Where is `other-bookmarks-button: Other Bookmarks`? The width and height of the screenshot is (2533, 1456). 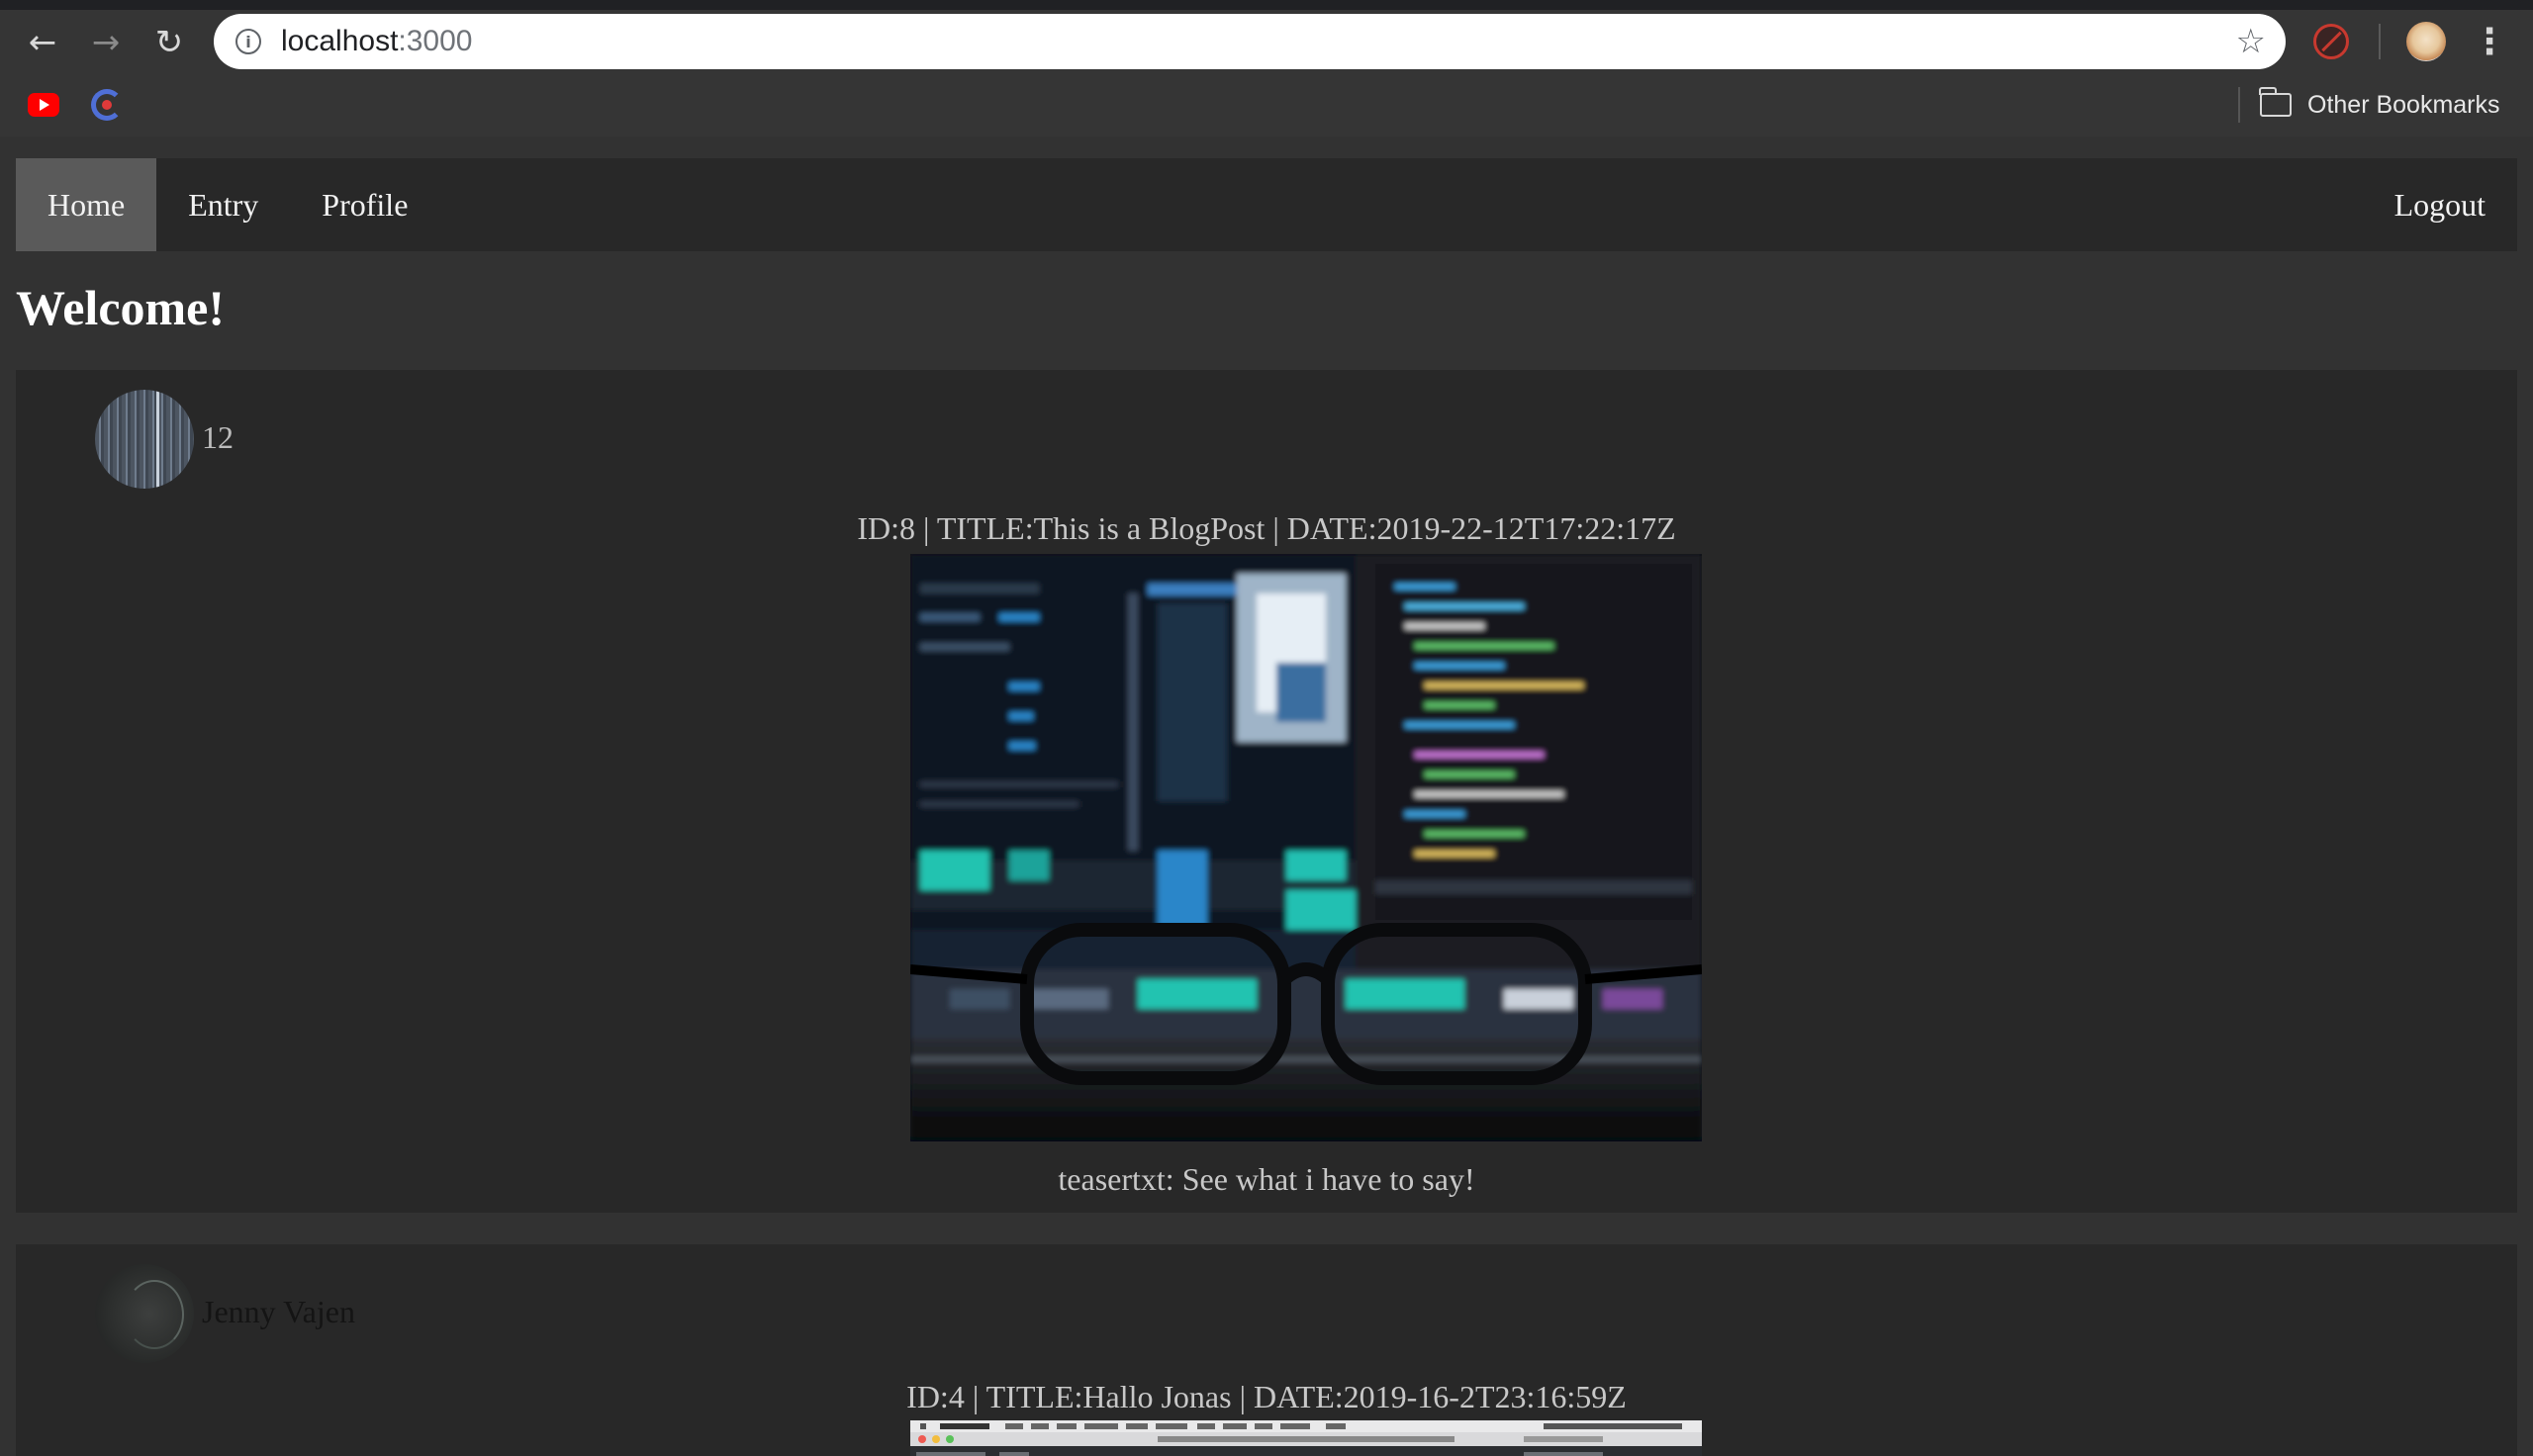
other-bookmarks-button: Other Bookmarks is located at coordinates (2379, 105).